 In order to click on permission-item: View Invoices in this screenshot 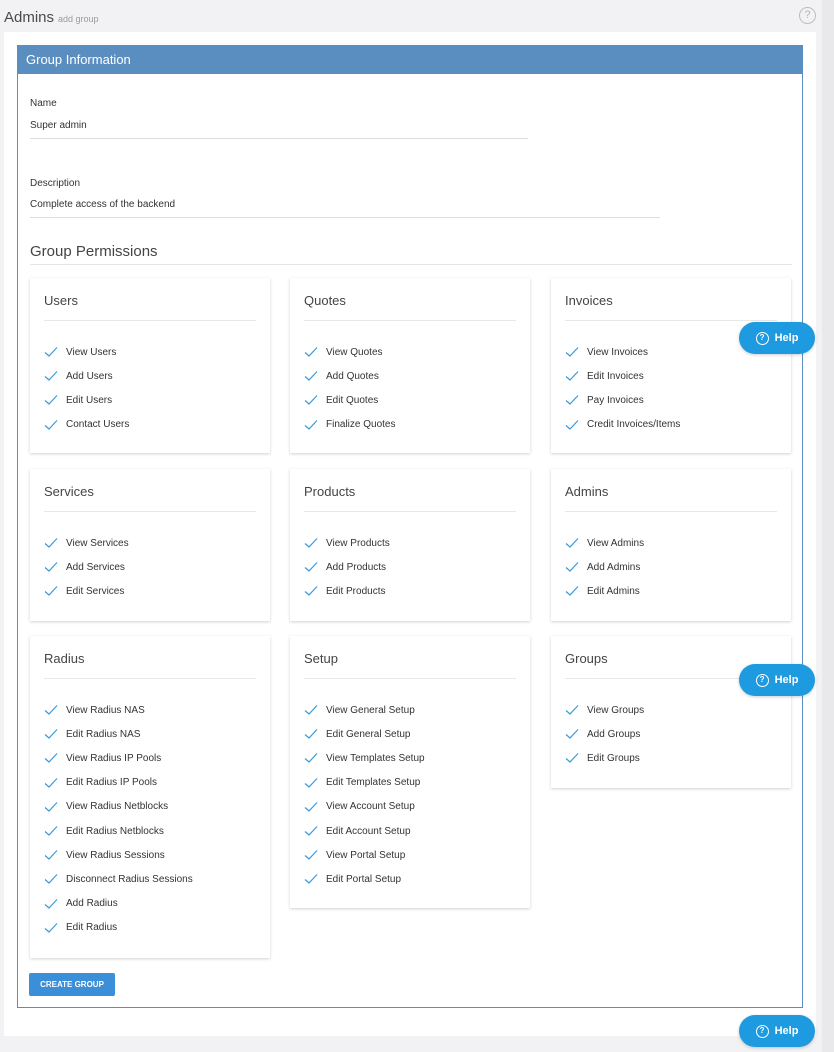, I will do `click(622, 352)`.